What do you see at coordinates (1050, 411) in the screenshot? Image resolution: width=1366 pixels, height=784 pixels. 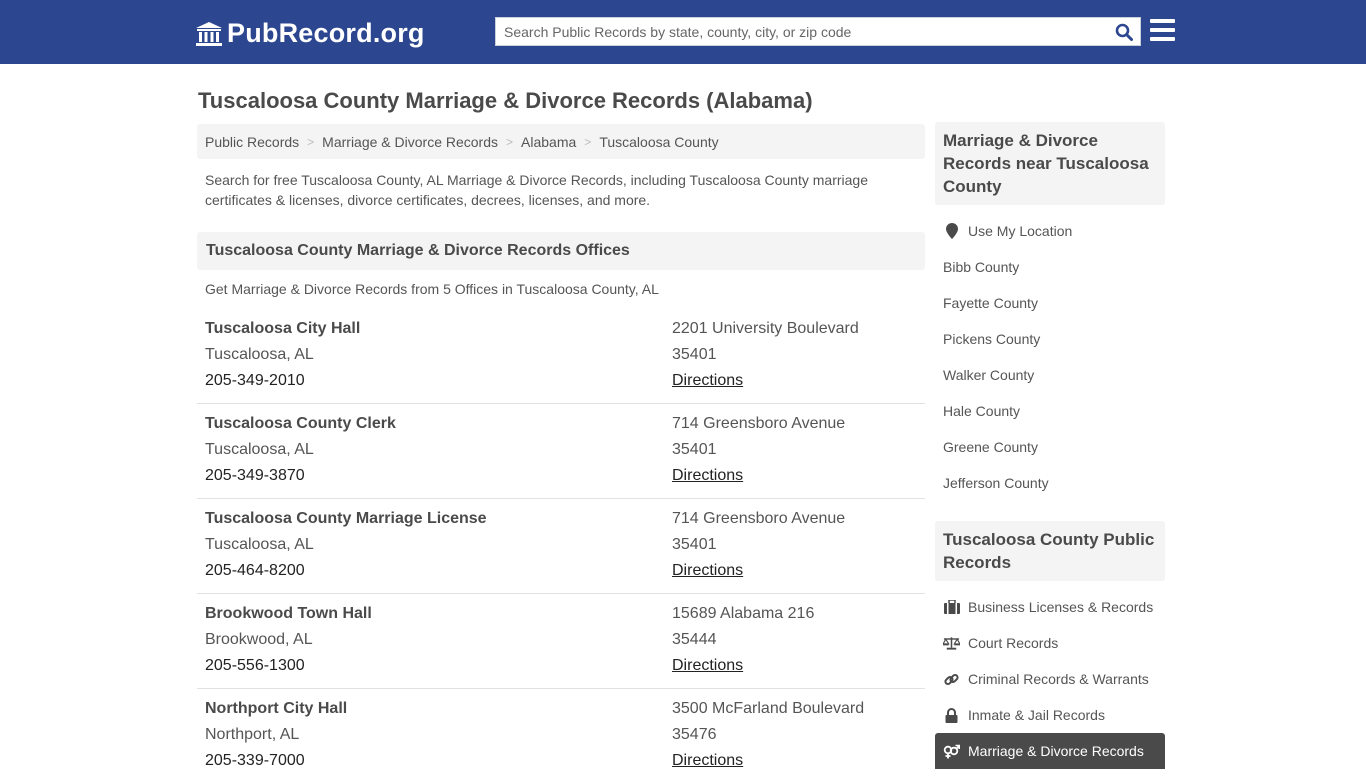 I see `nearby-county-link: Hale County` at bounding box center [1050, 411].